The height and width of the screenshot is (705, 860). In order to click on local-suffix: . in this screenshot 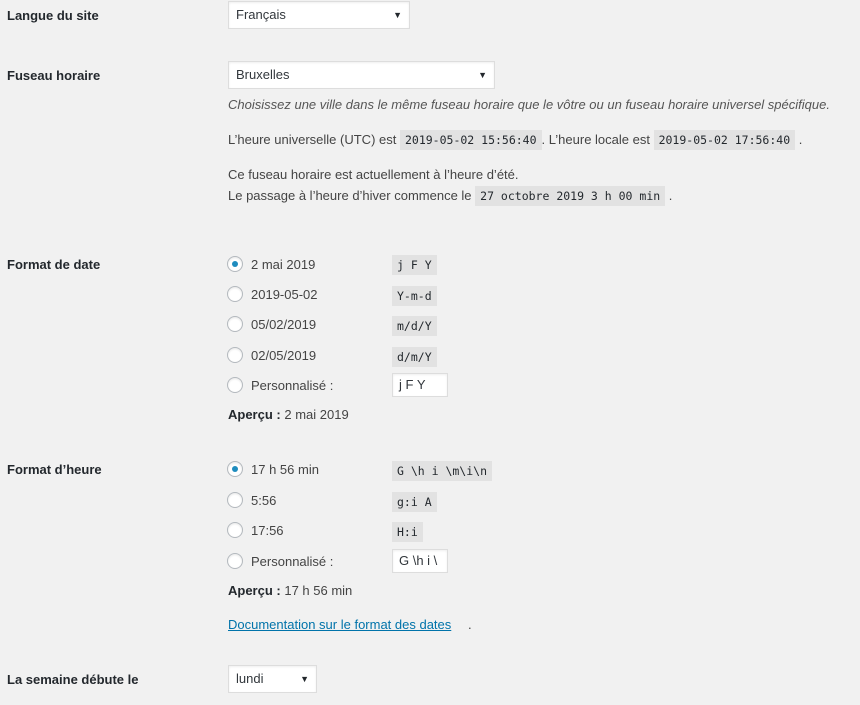, I will do `click(800, 139)`.